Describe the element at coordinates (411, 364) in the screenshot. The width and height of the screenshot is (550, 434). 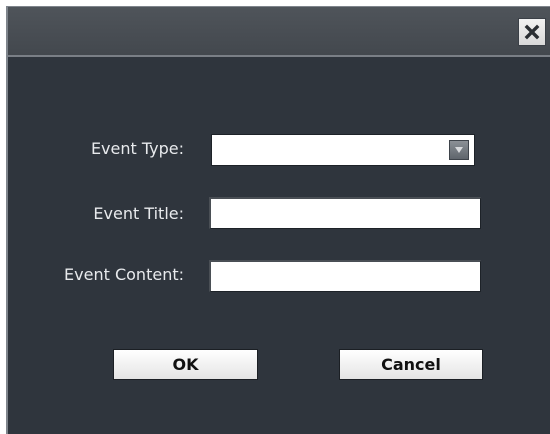
I see `cancel-button: Cancel` at that location.